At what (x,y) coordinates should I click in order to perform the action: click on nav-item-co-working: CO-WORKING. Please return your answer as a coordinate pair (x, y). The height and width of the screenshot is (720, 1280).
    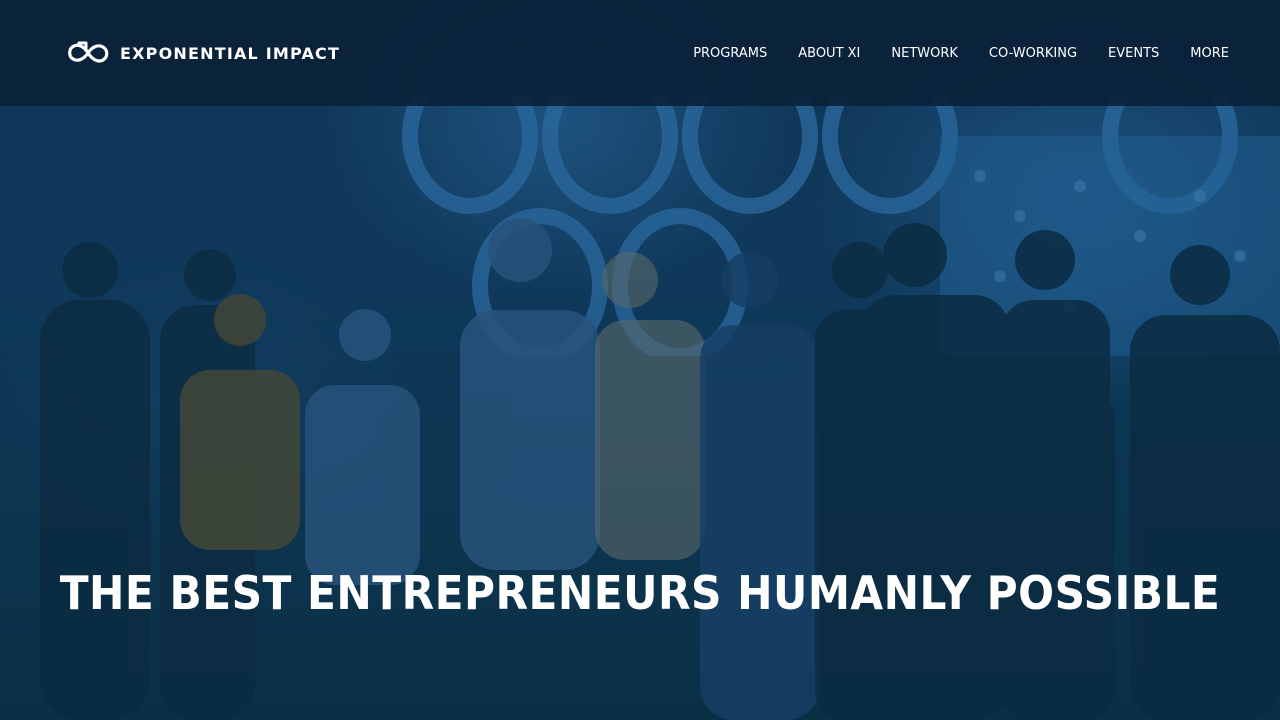
    Looking at the image, I should click on (1033, 53).